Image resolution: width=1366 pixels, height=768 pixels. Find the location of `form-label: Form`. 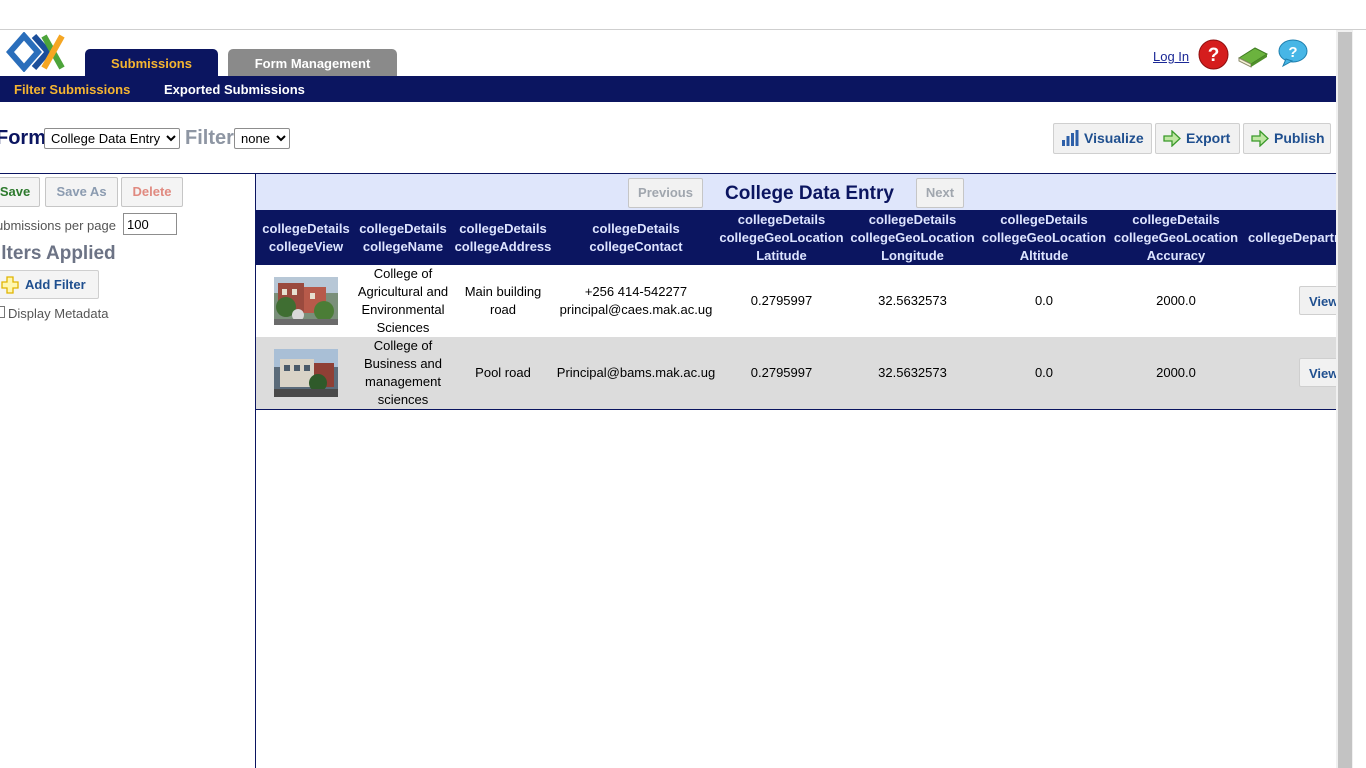

form-label: Form is located at coordinates (23, 138).